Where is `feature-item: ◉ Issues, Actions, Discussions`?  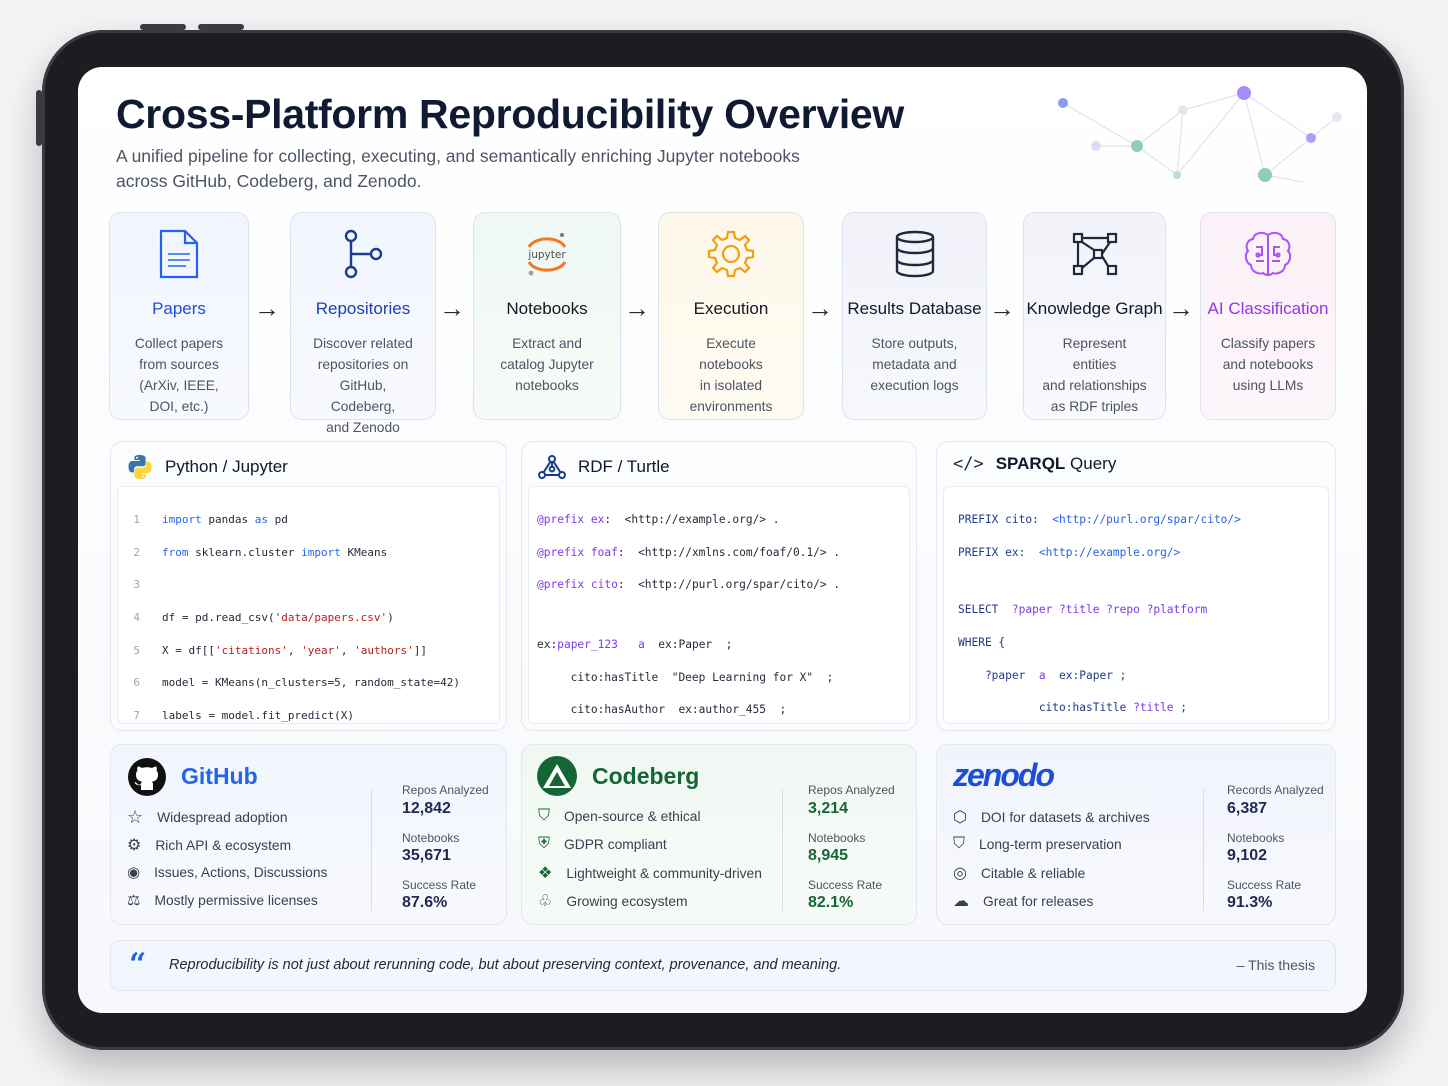
feature-item: ◉ Issues, Actions, Discussions is located at coordinates (227, 872).